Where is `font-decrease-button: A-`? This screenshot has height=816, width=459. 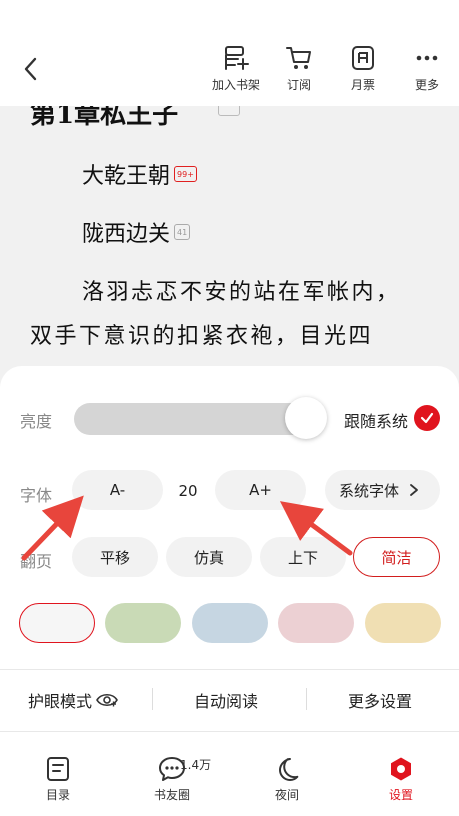
font-decrease-button: A- is located at coordinates (117, 490).